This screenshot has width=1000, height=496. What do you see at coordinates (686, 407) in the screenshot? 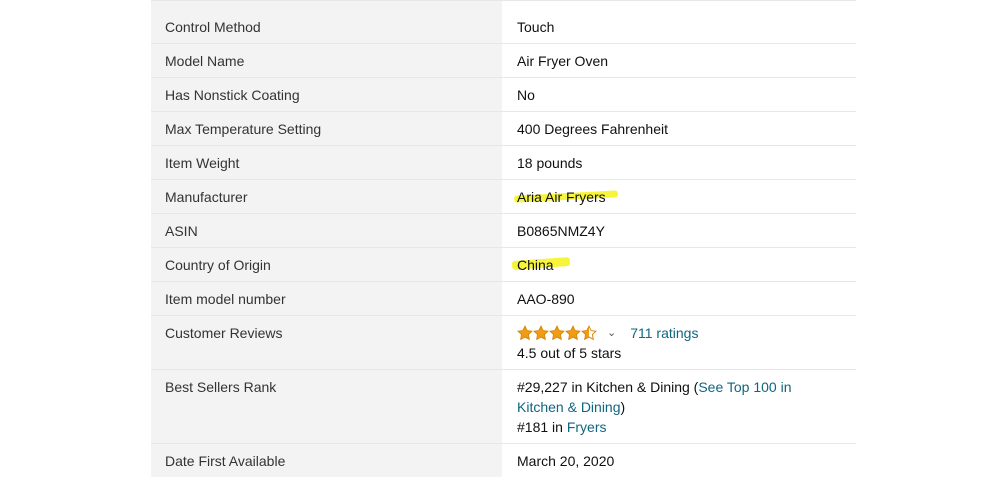
I see `rank-line-2: Kitchen & Dining)` at bounding box center [686, 407].